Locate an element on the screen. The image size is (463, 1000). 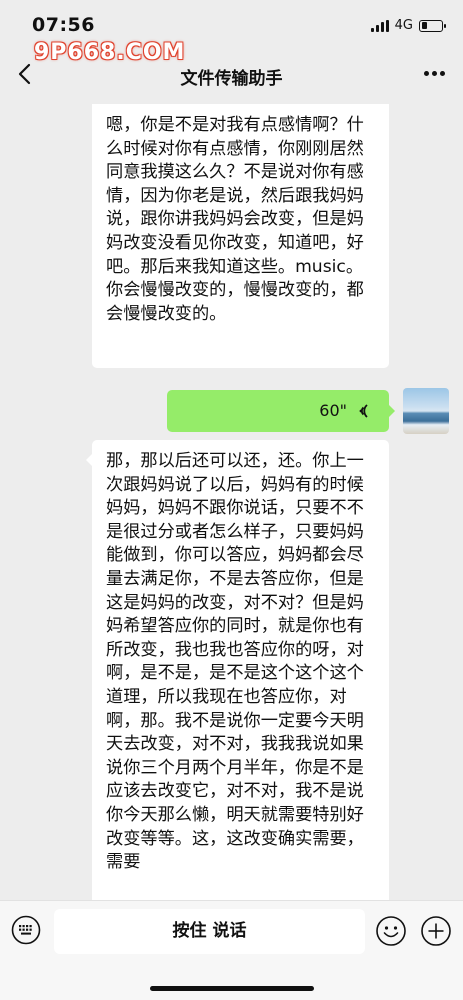
voice-wave-icon is located at coordinates (363, 411).